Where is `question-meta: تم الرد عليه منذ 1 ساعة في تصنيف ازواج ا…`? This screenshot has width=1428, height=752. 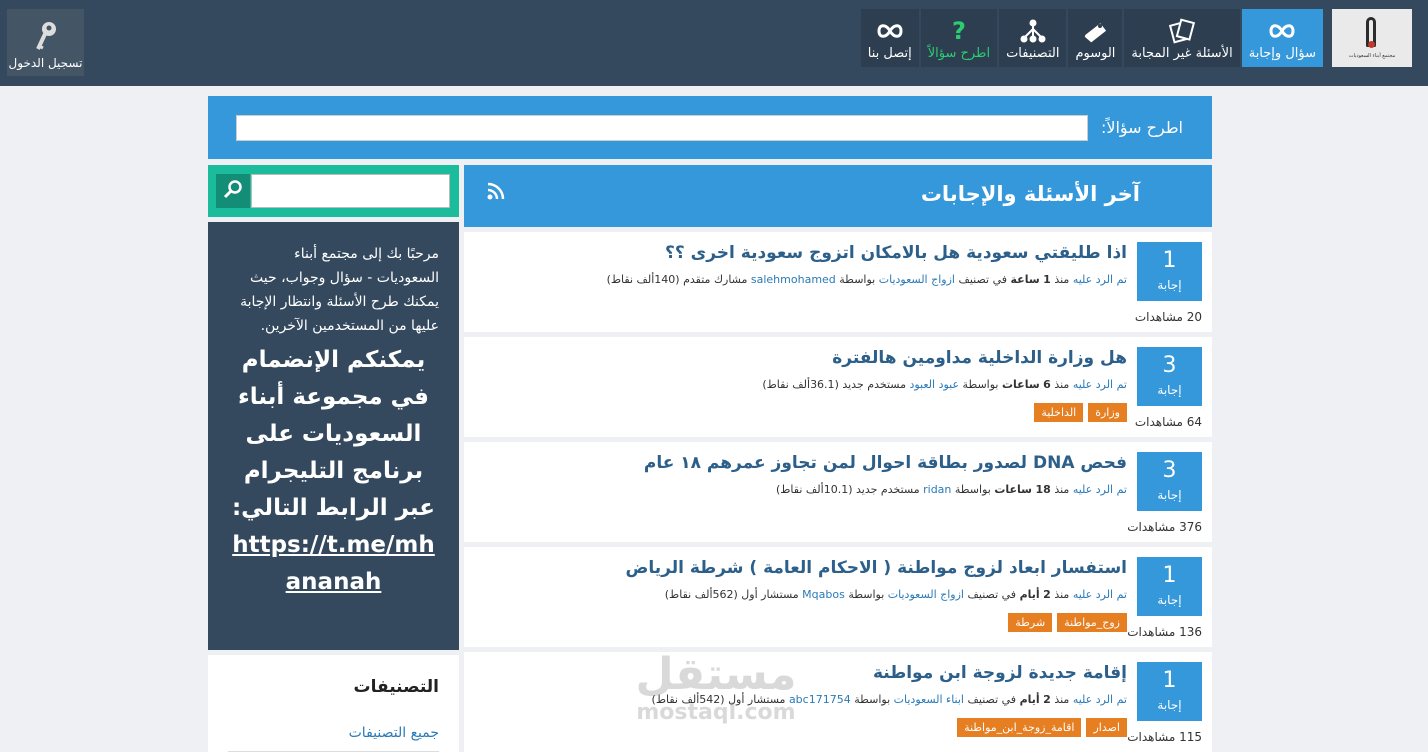
question-meta: تم الرد عليه منذ 1 ساعة في تصنيف ازواج ا… is located at coordinates (867, 279).